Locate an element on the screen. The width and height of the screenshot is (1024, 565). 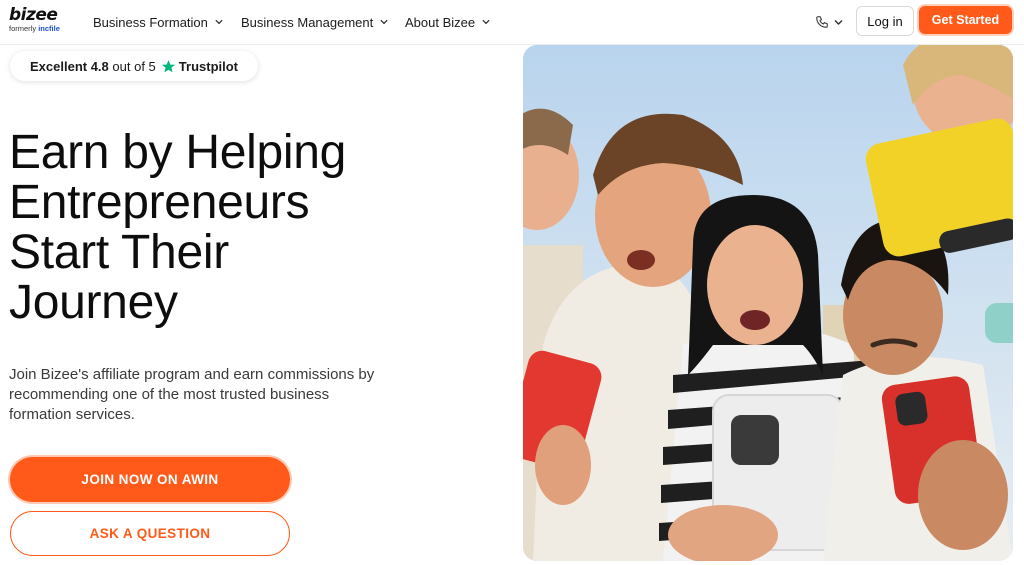
trustpilot-rating-badge: Excellent 4.8 out of 5 Trustpilot is located at coordinates (134, 66).